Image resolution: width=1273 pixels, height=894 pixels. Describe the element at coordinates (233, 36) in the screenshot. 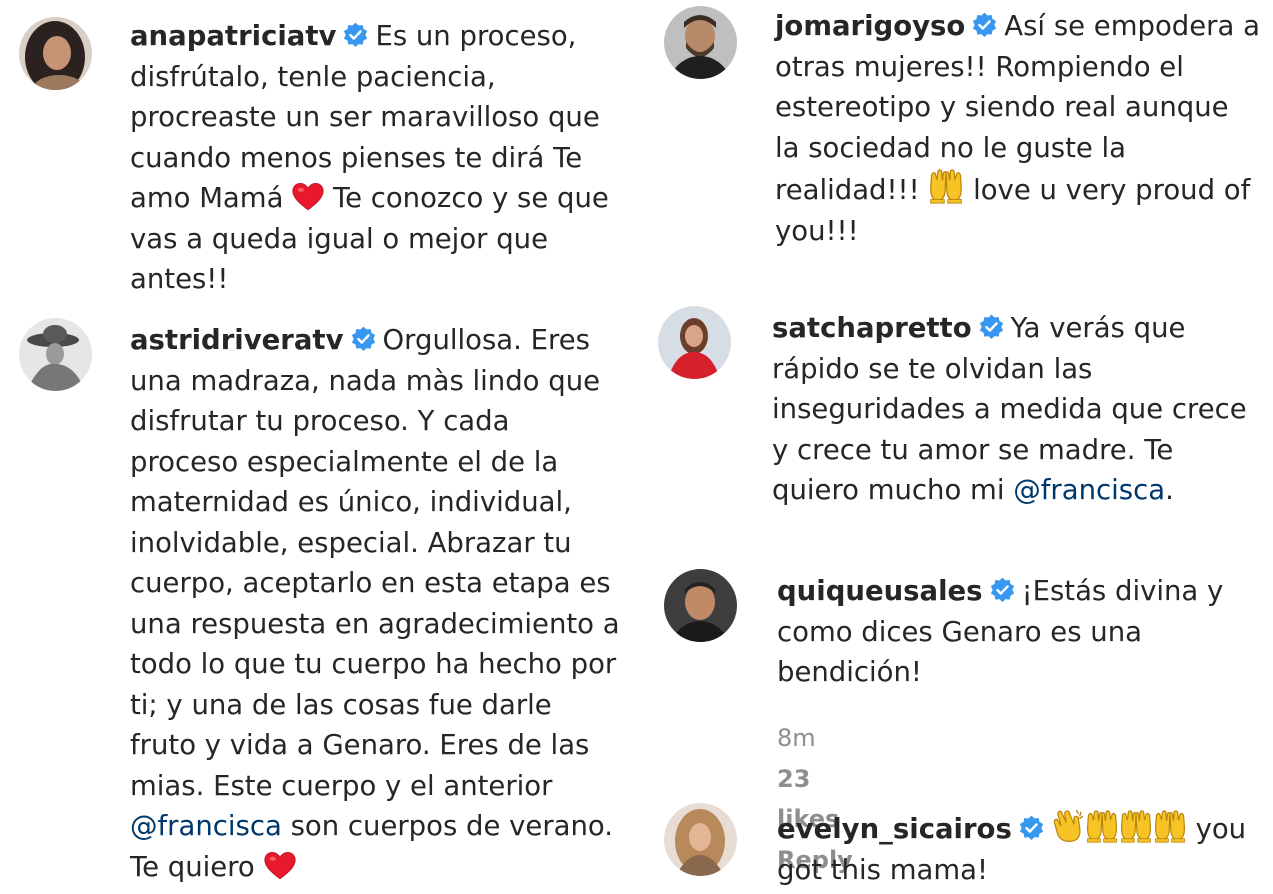

I see `comment-username: anapatriciatv` at that location.